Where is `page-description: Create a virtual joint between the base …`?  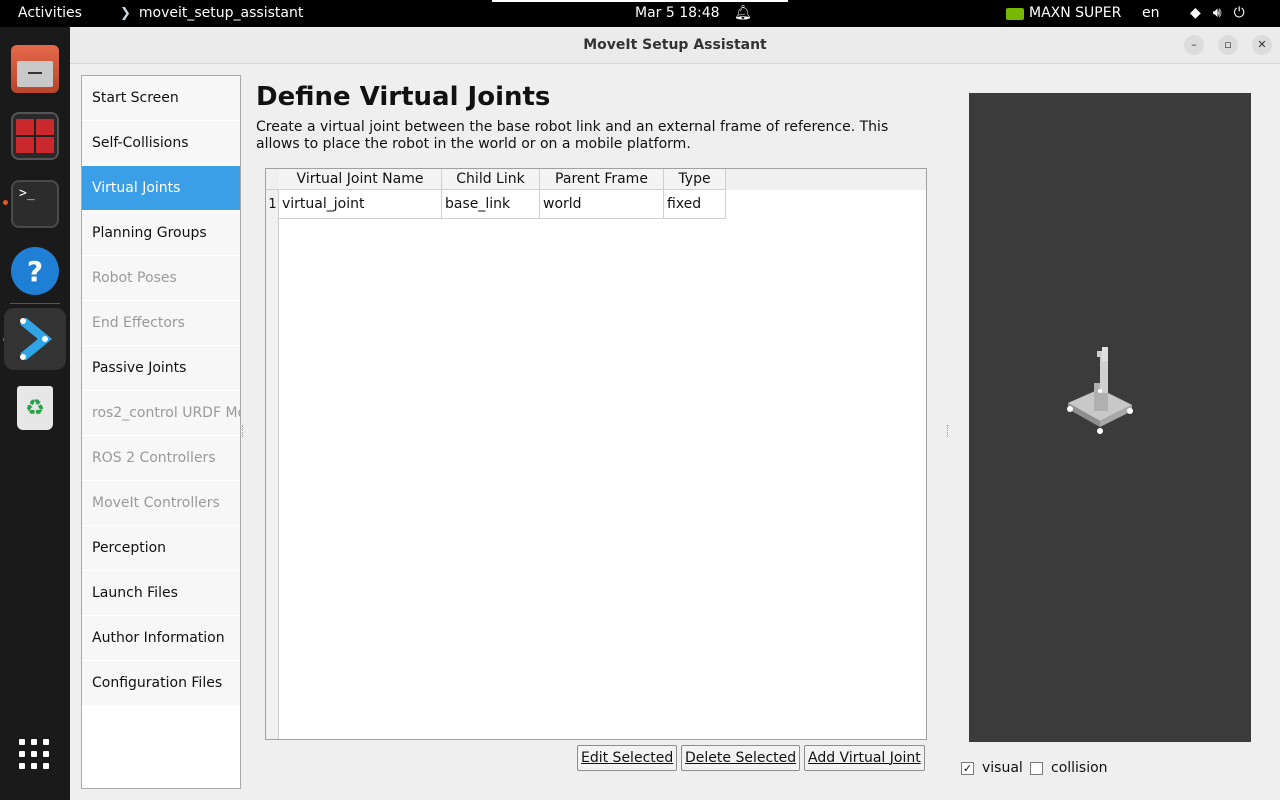
page-description: Create a virtual joint between the base … is located at coordinates (572, 135).